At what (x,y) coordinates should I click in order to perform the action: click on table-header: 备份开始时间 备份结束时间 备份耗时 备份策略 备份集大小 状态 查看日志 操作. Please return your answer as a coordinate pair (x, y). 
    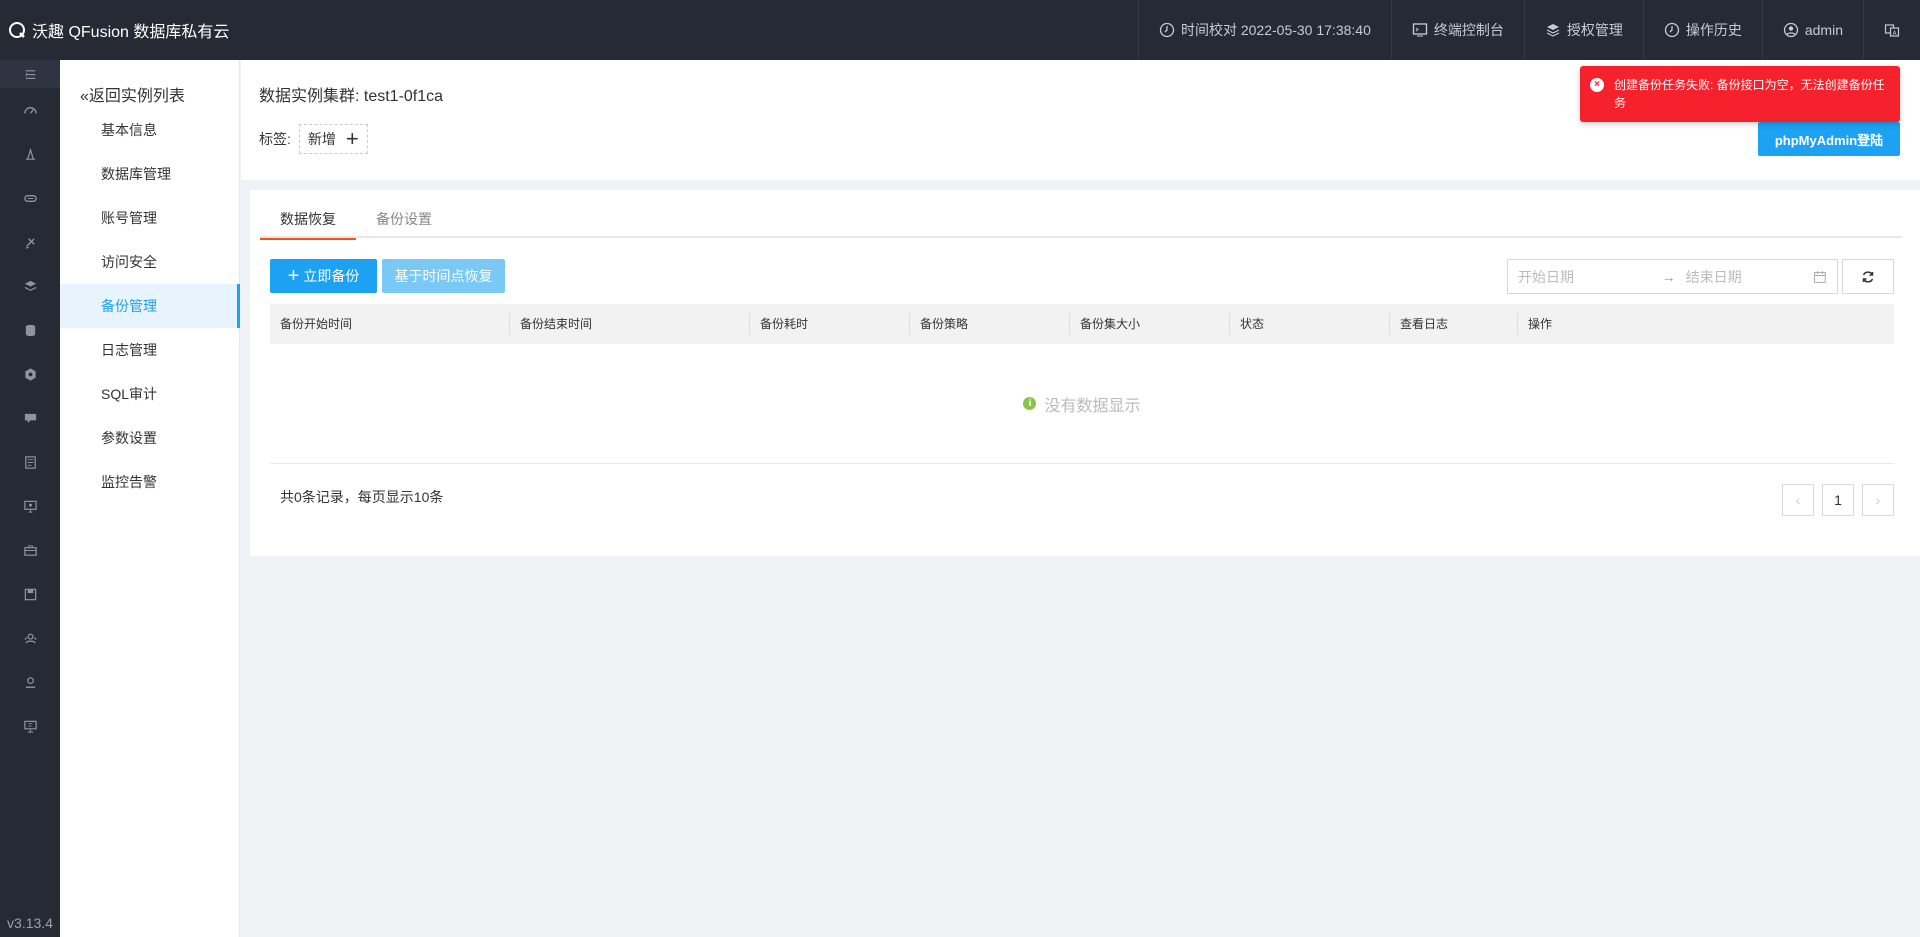
    Looking at the image, I should click on (1082, 324).